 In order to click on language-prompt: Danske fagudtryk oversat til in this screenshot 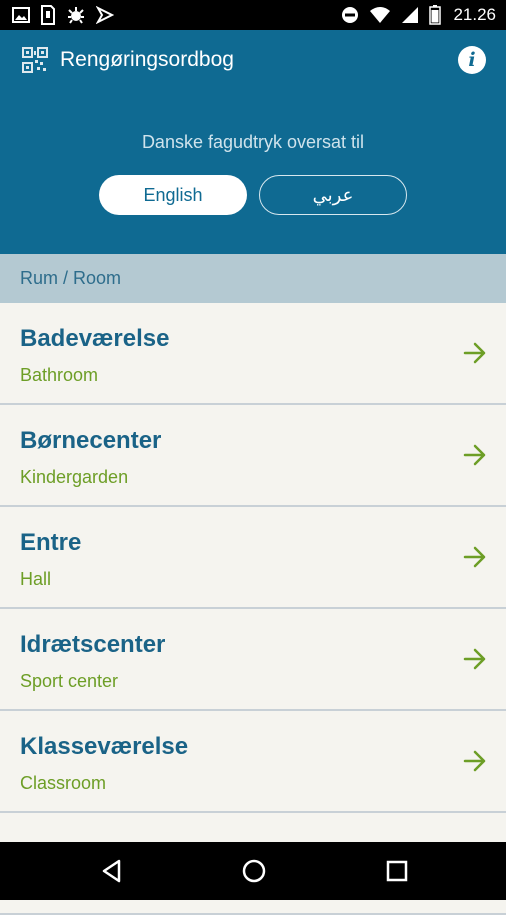, I will do `click(253, 142)`.